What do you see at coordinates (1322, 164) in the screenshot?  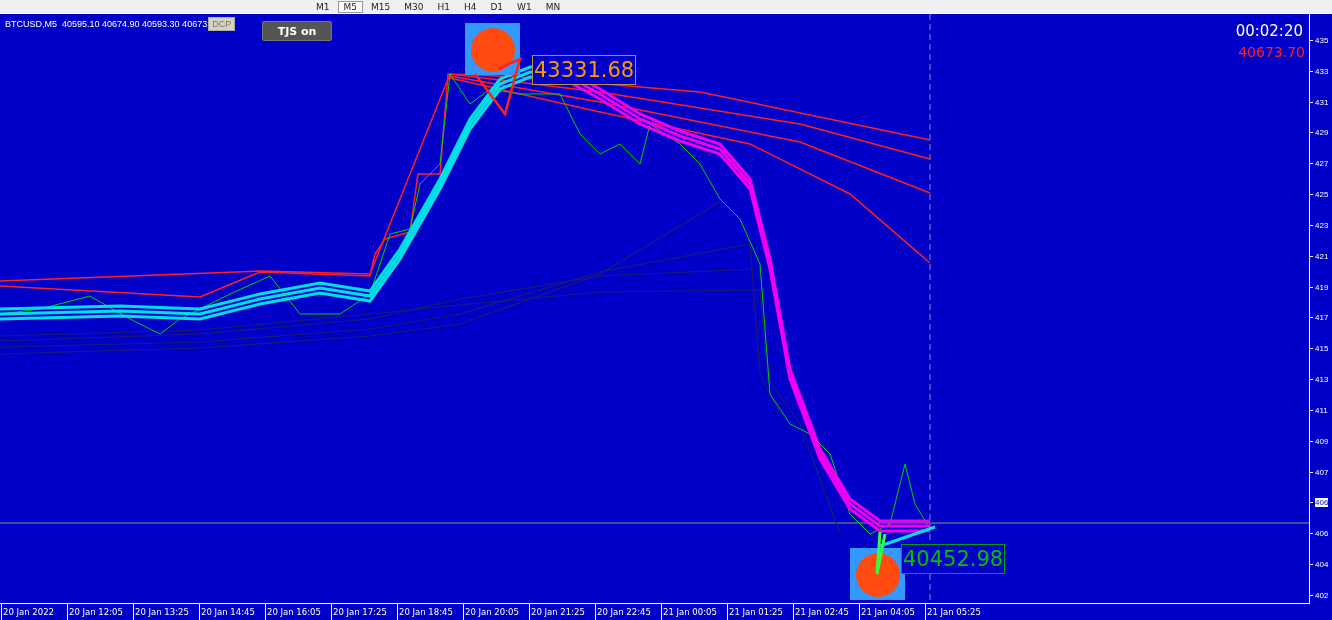 I see `price-label: 427` at bounding box center [1322, 164].